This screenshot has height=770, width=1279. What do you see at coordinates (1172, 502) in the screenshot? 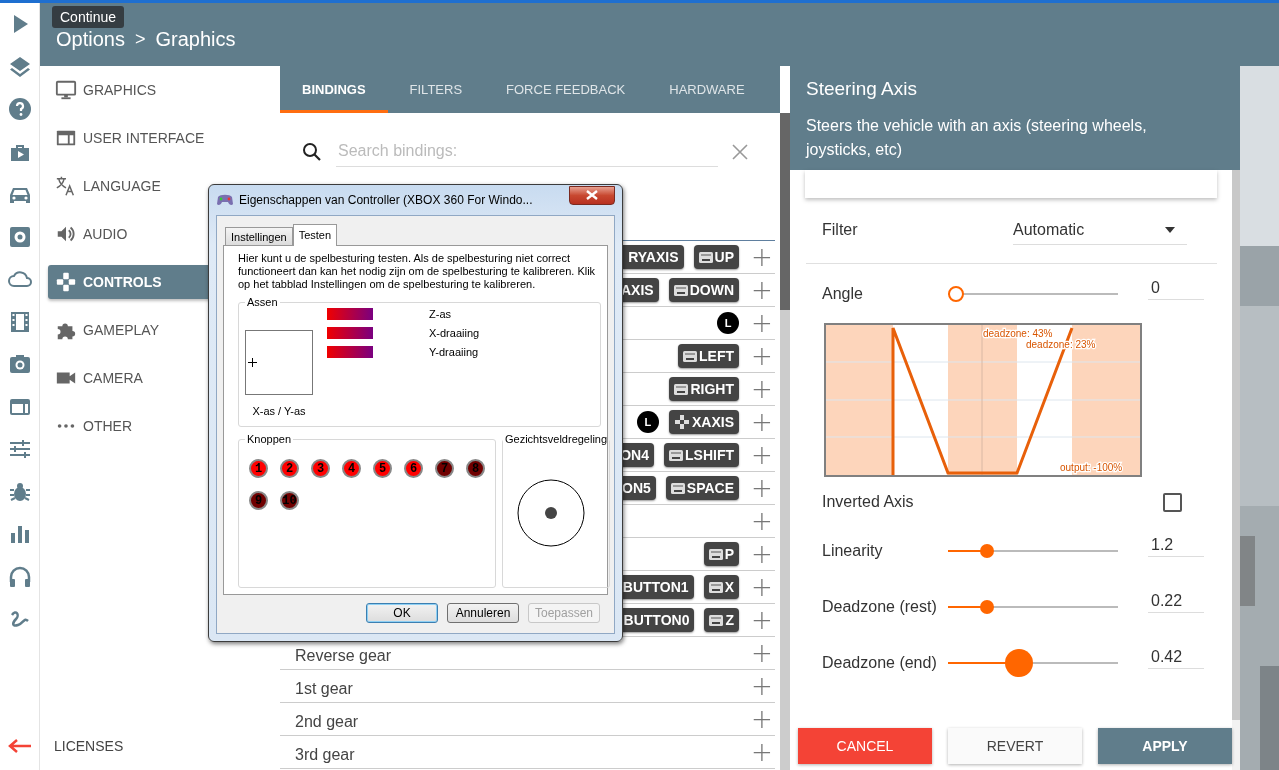
I see `checkbox` at bounding box center [1172, 502].